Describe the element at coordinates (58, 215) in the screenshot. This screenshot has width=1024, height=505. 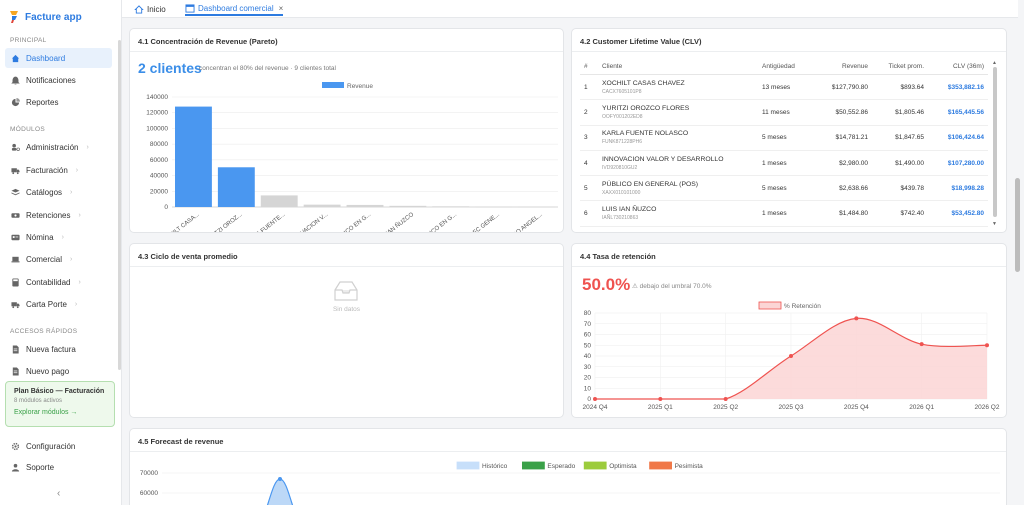
I see `sidebar-item-retenciones: Retenciones ›` at that location.